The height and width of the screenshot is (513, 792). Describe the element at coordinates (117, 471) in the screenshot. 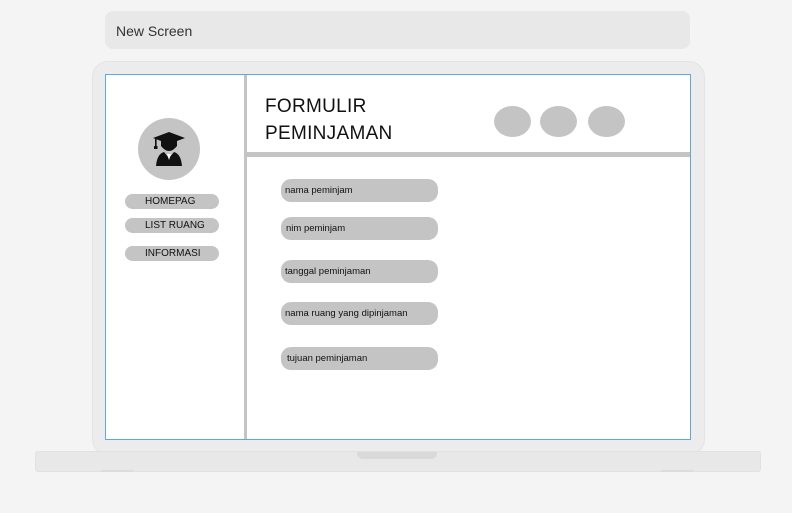

I see `laptop-foot-left` at that location.